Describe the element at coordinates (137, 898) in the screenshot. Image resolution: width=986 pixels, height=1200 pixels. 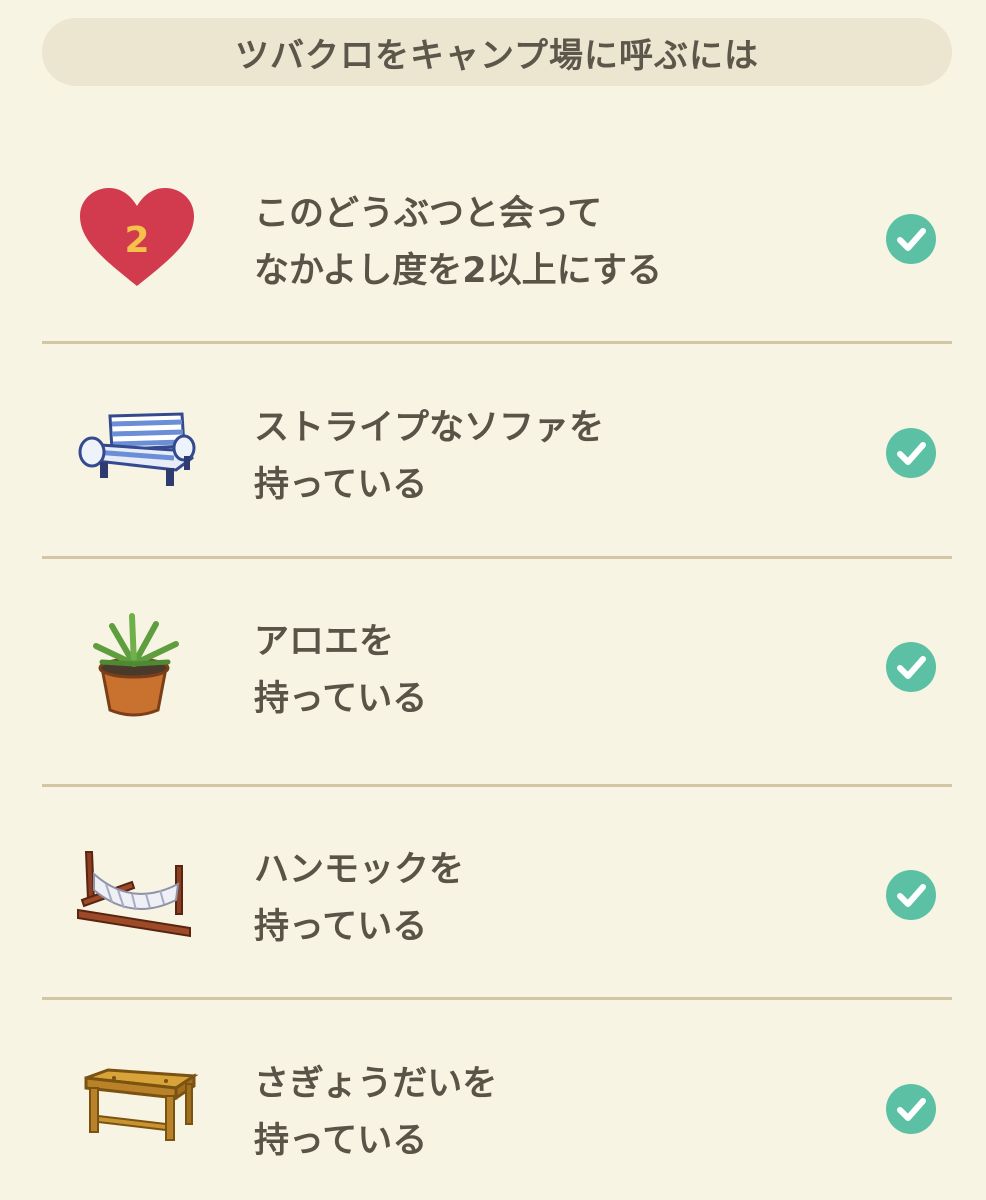
I see `hammock-icon` at that location.